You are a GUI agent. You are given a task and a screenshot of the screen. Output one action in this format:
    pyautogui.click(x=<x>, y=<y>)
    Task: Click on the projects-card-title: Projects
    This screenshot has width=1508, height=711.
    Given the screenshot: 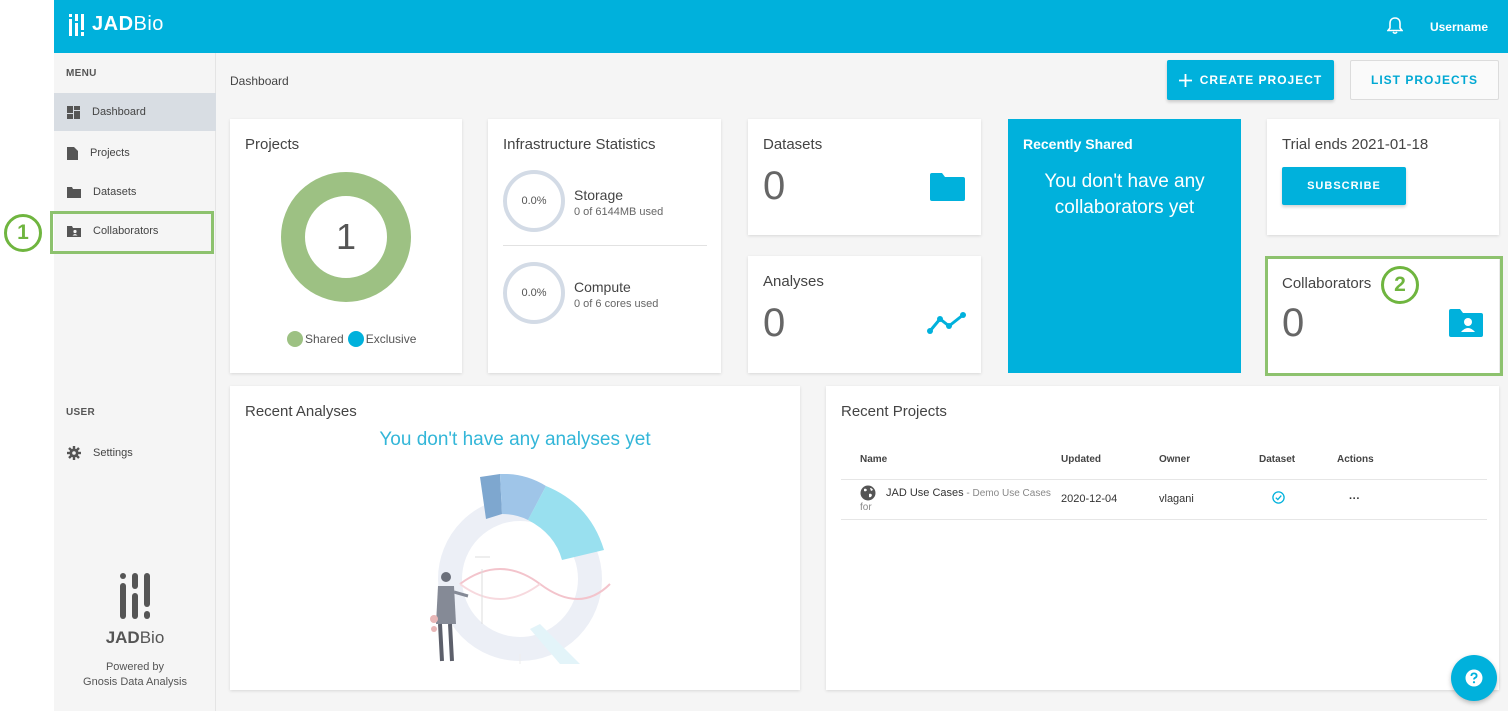 What is the action you would take?
    pyautogui.click(x=272, y=144)
    